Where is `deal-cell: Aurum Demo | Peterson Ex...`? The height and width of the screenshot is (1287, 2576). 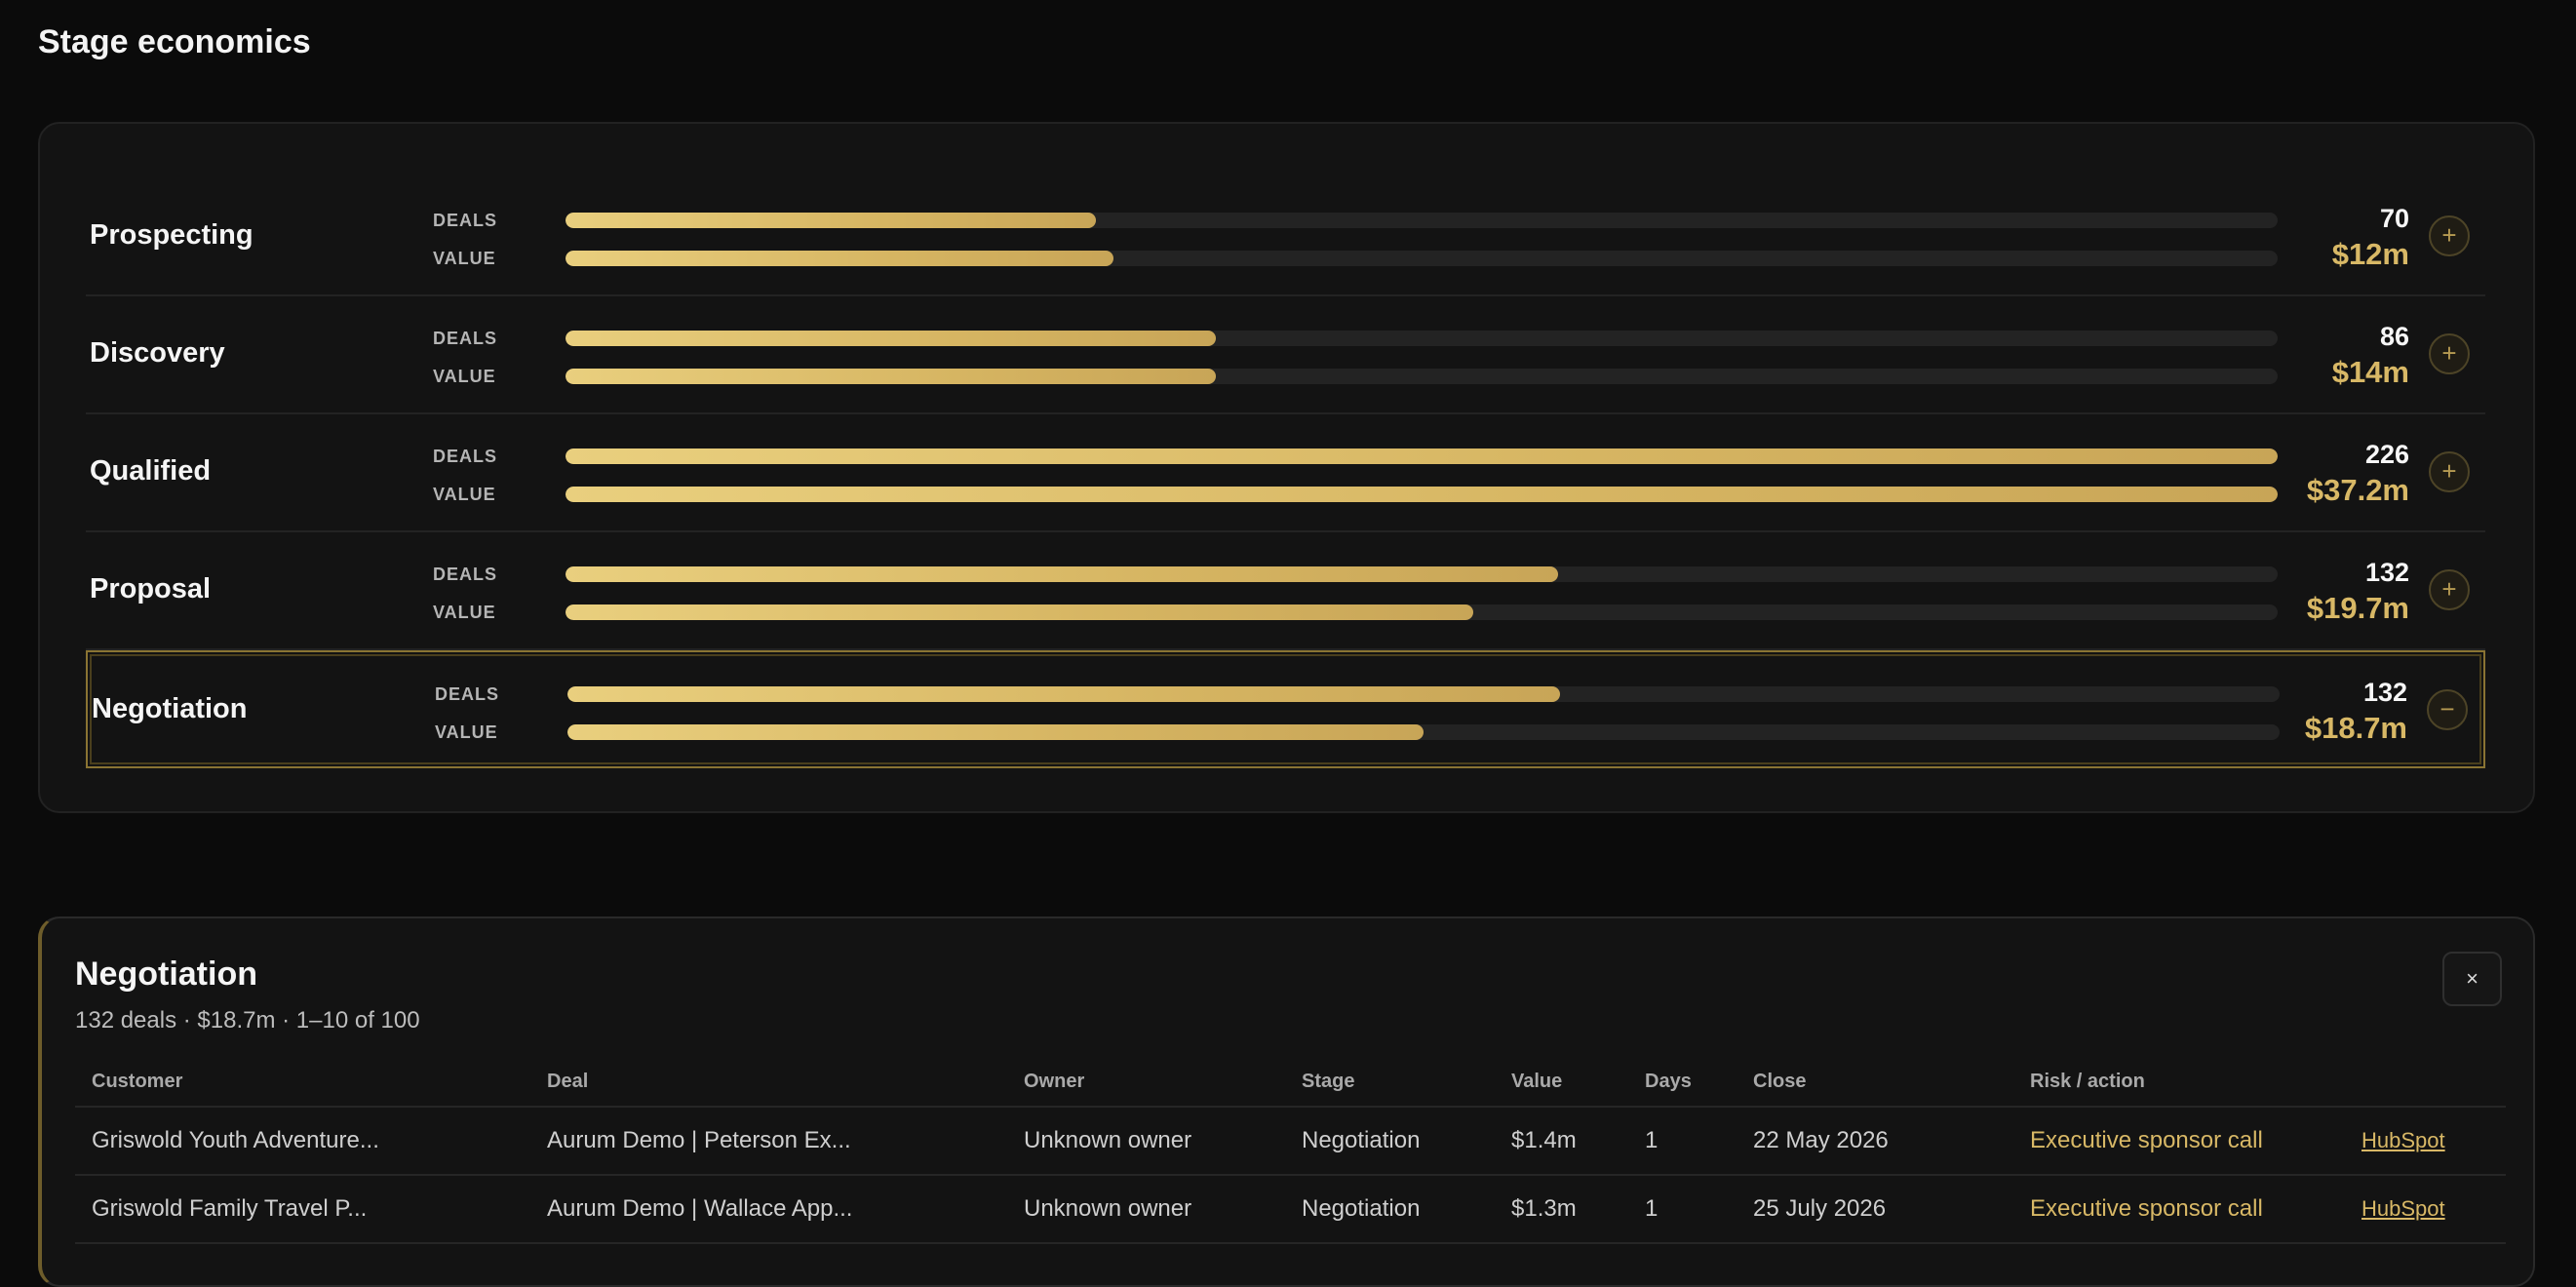 deal-cell: Aurum Demo | Peterson Ex... is located at coordinates (699, 1140).